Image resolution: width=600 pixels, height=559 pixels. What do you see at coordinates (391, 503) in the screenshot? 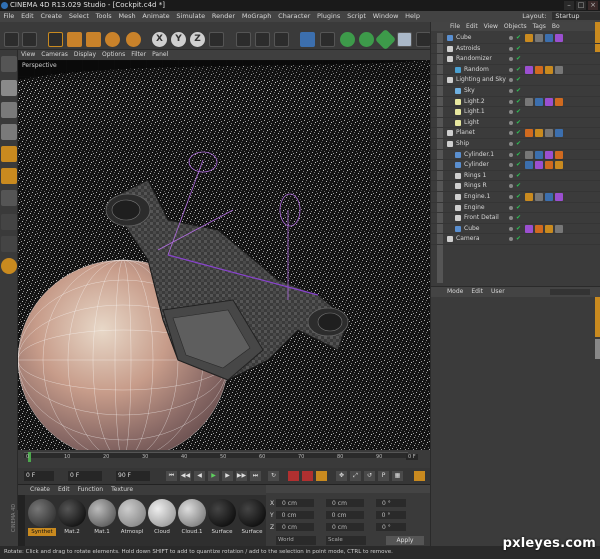
I see `rotation-h-field: 0 °` at bounding box center [391, 503].